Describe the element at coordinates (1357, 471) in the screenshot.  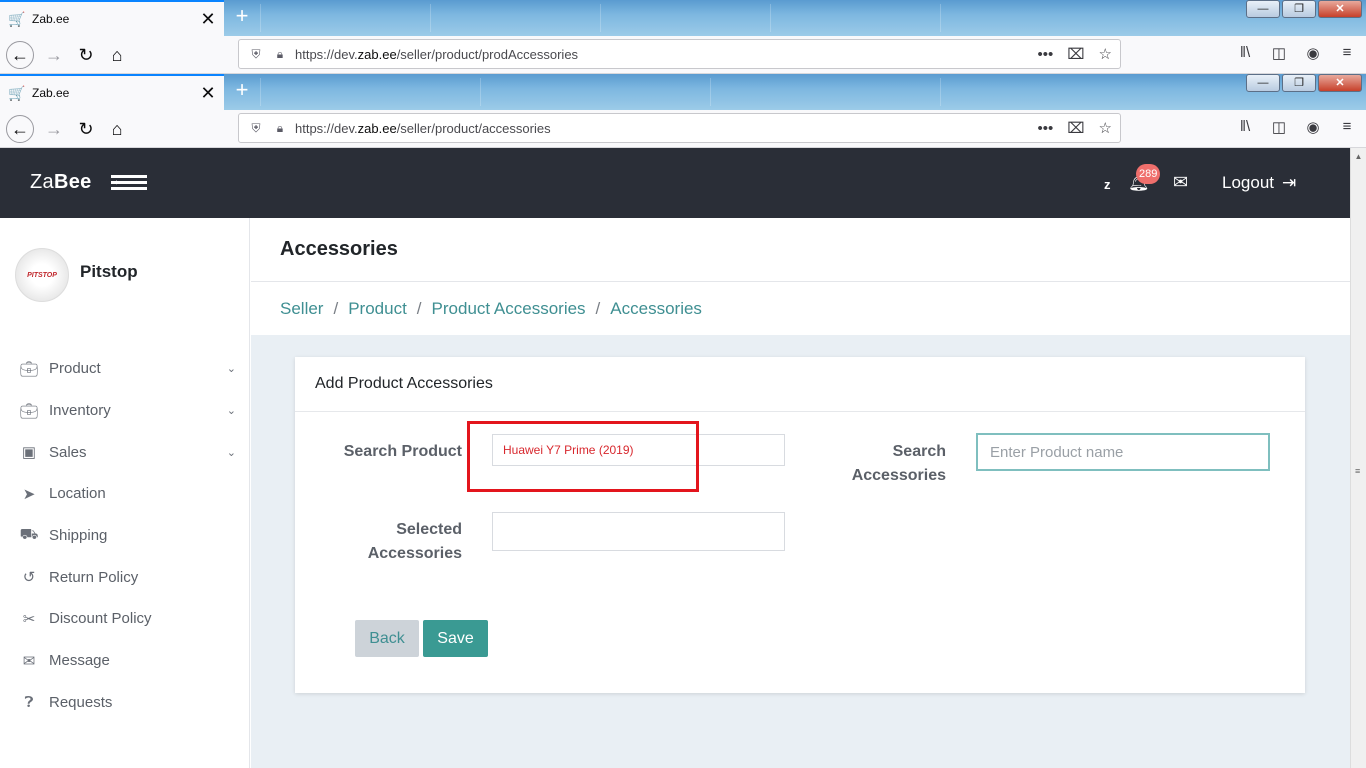
I see `scroll-thumb-icon: ≡` at that location.